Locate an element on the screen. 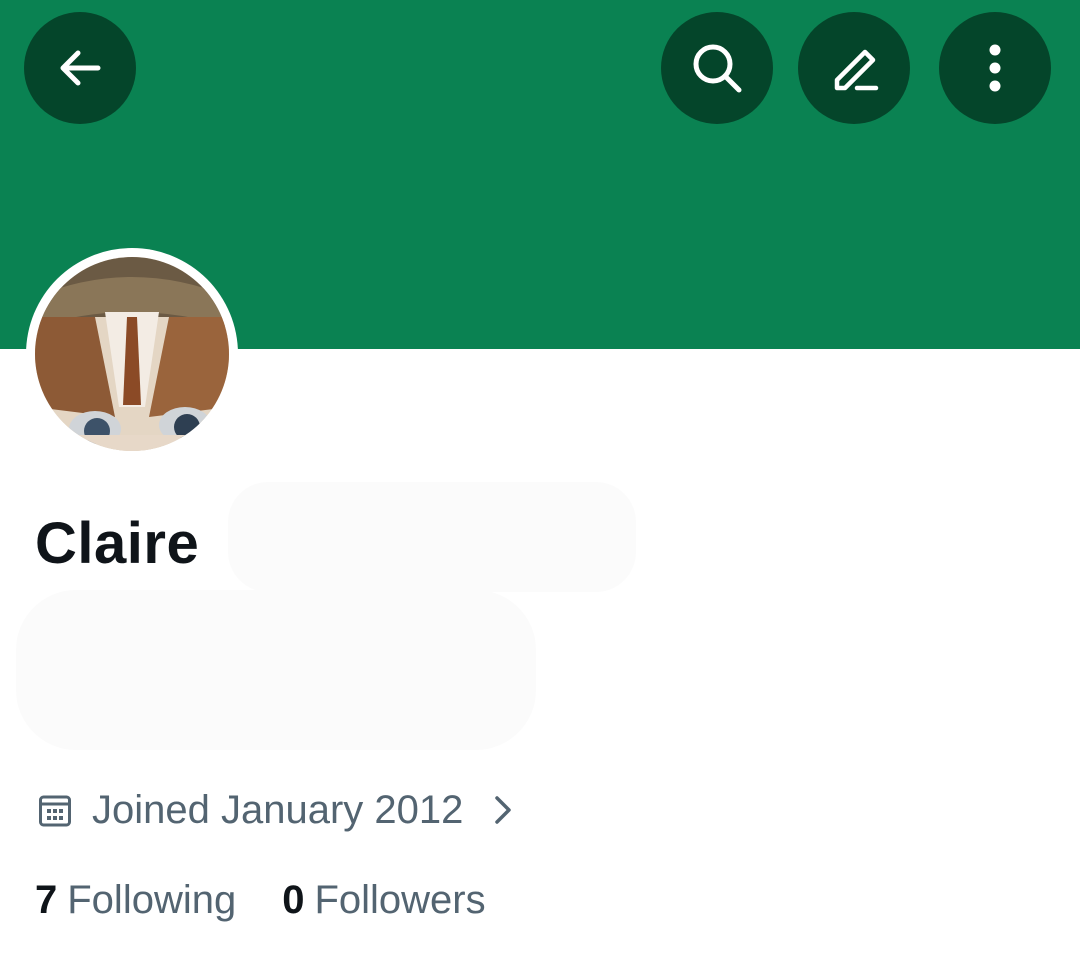  search-icon is located at coordinates (717, 68).